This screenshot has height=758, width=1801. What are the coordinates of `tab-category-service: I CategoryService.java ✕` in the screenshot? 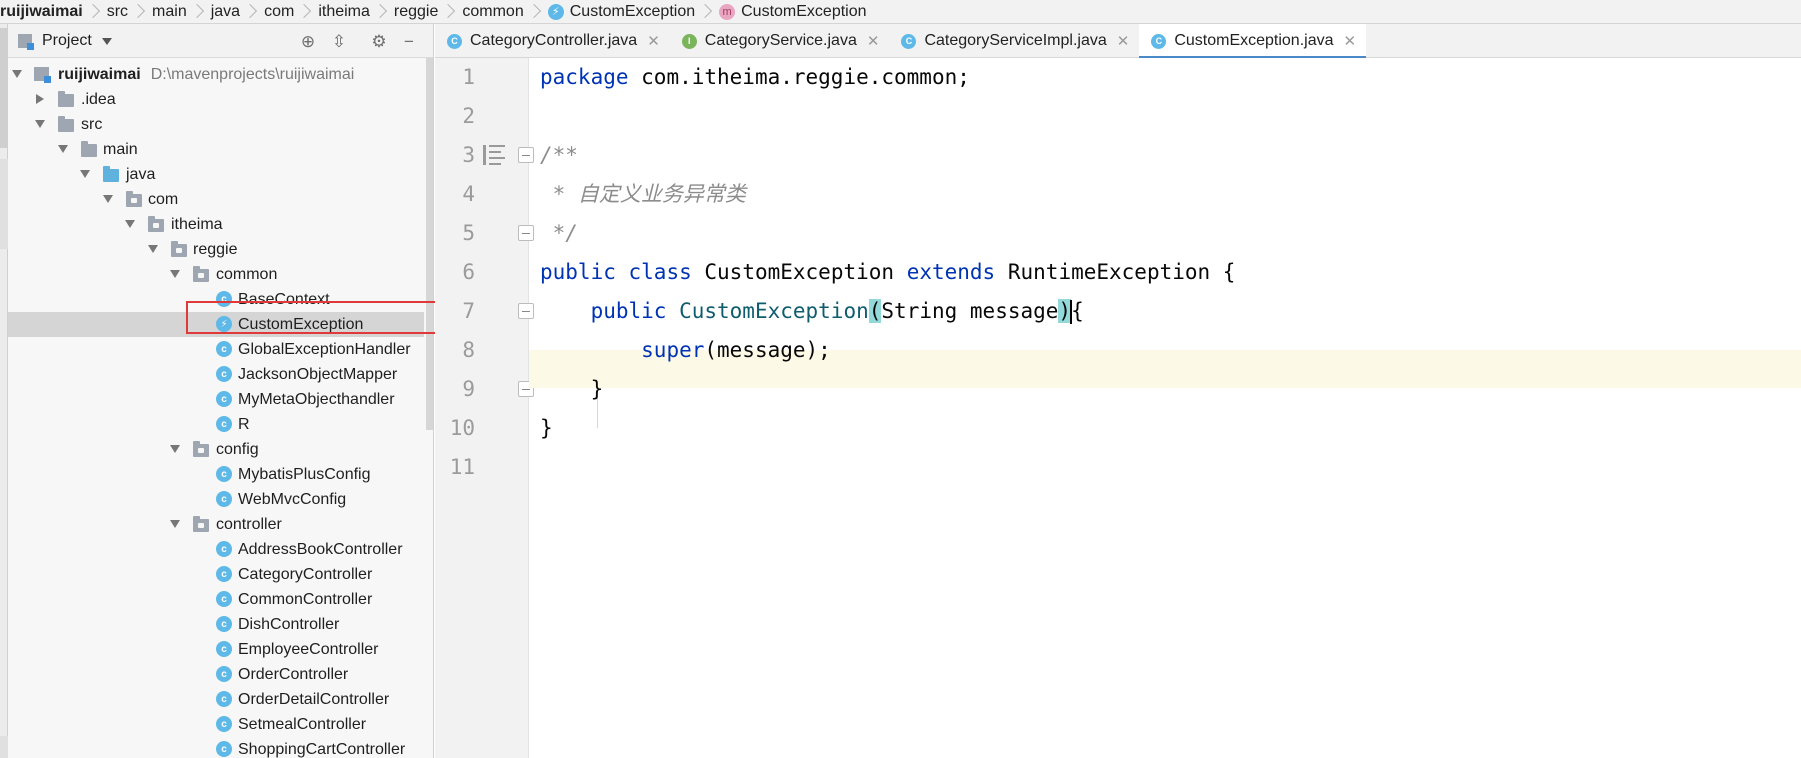 It's located at (780, 41).